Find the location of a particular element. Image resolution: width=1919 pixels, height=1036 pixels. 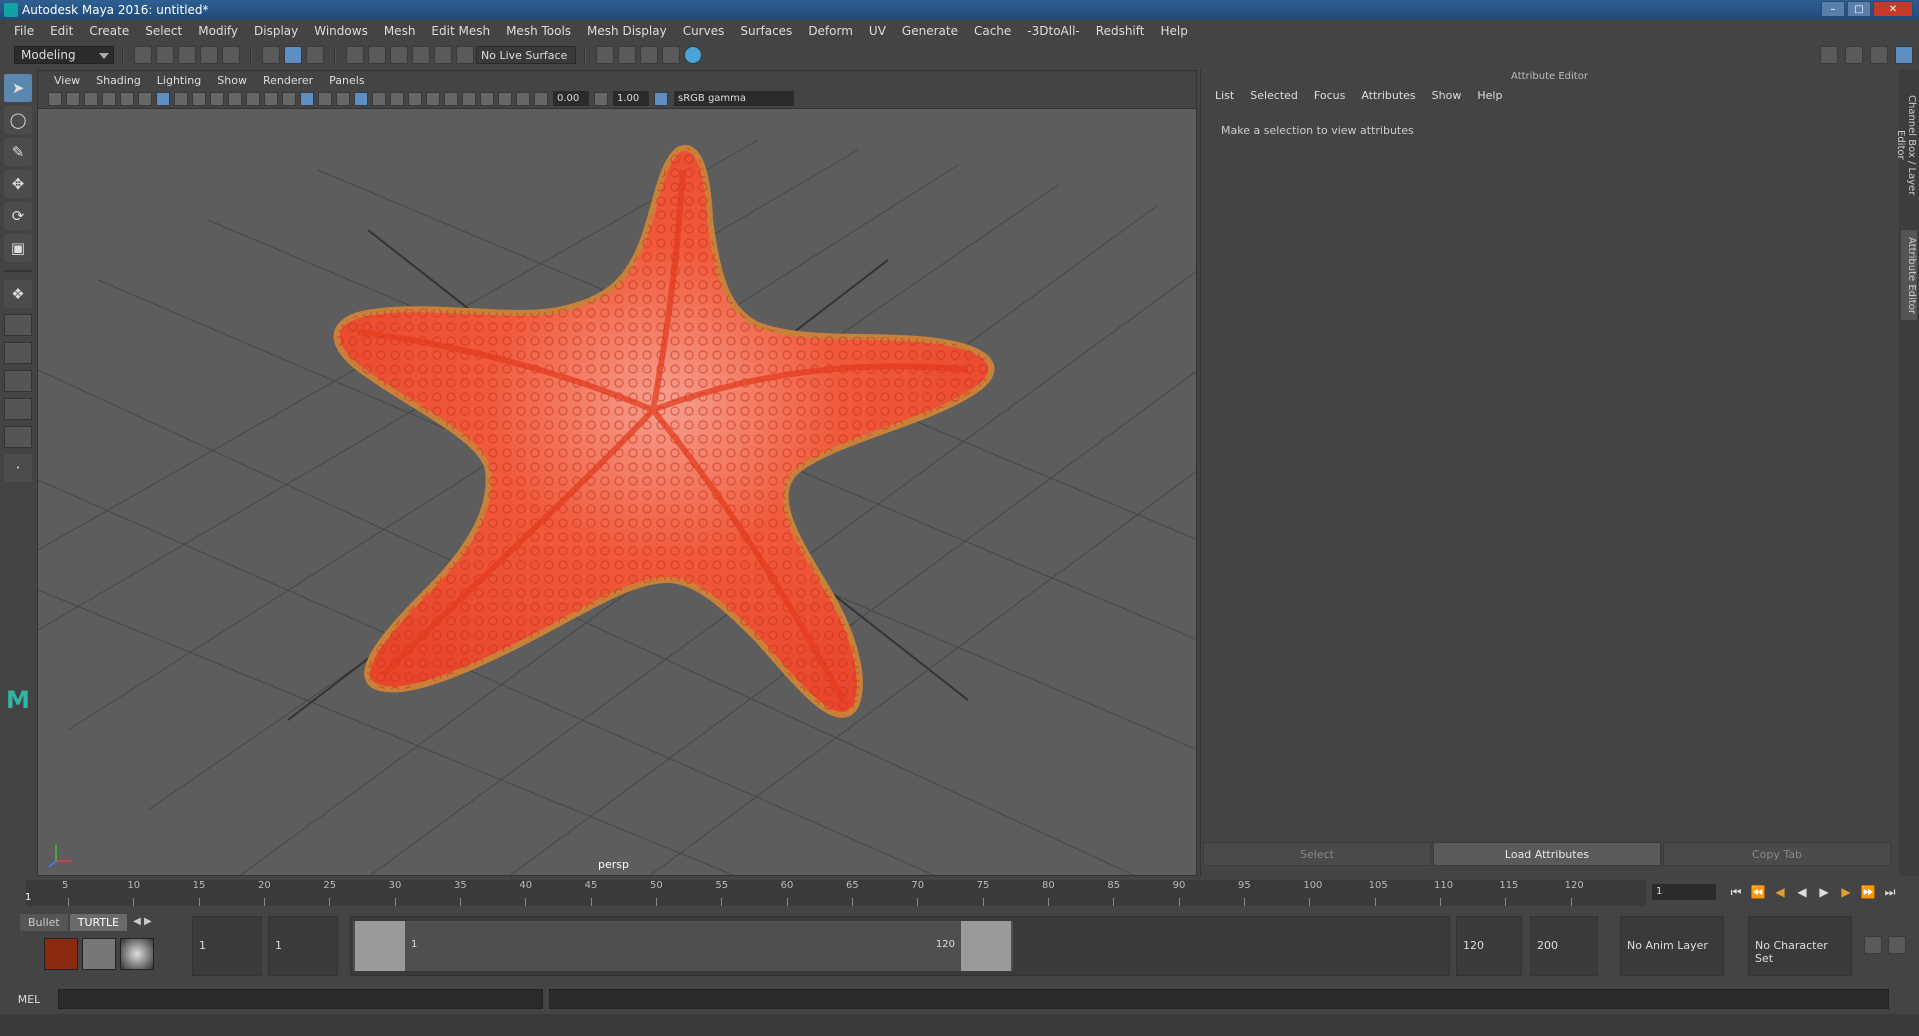

shelf-tab-bullet: Bullet is located at coordinates (44, 922).